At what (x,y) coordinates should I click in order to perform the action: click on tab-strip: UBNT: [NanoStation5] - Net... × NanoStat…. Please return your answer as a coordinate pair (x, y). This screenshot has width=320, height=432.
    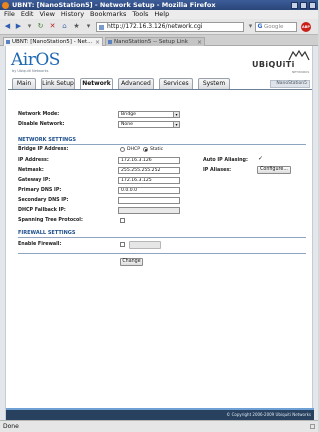
    Looking at the image, I should click on (159, 40).